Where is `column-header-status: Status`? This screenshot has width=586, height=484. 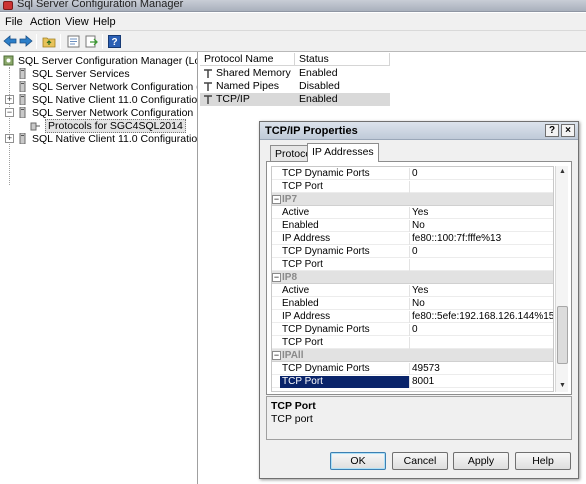
column-header-status: Status is located at coordinates (342, 59).